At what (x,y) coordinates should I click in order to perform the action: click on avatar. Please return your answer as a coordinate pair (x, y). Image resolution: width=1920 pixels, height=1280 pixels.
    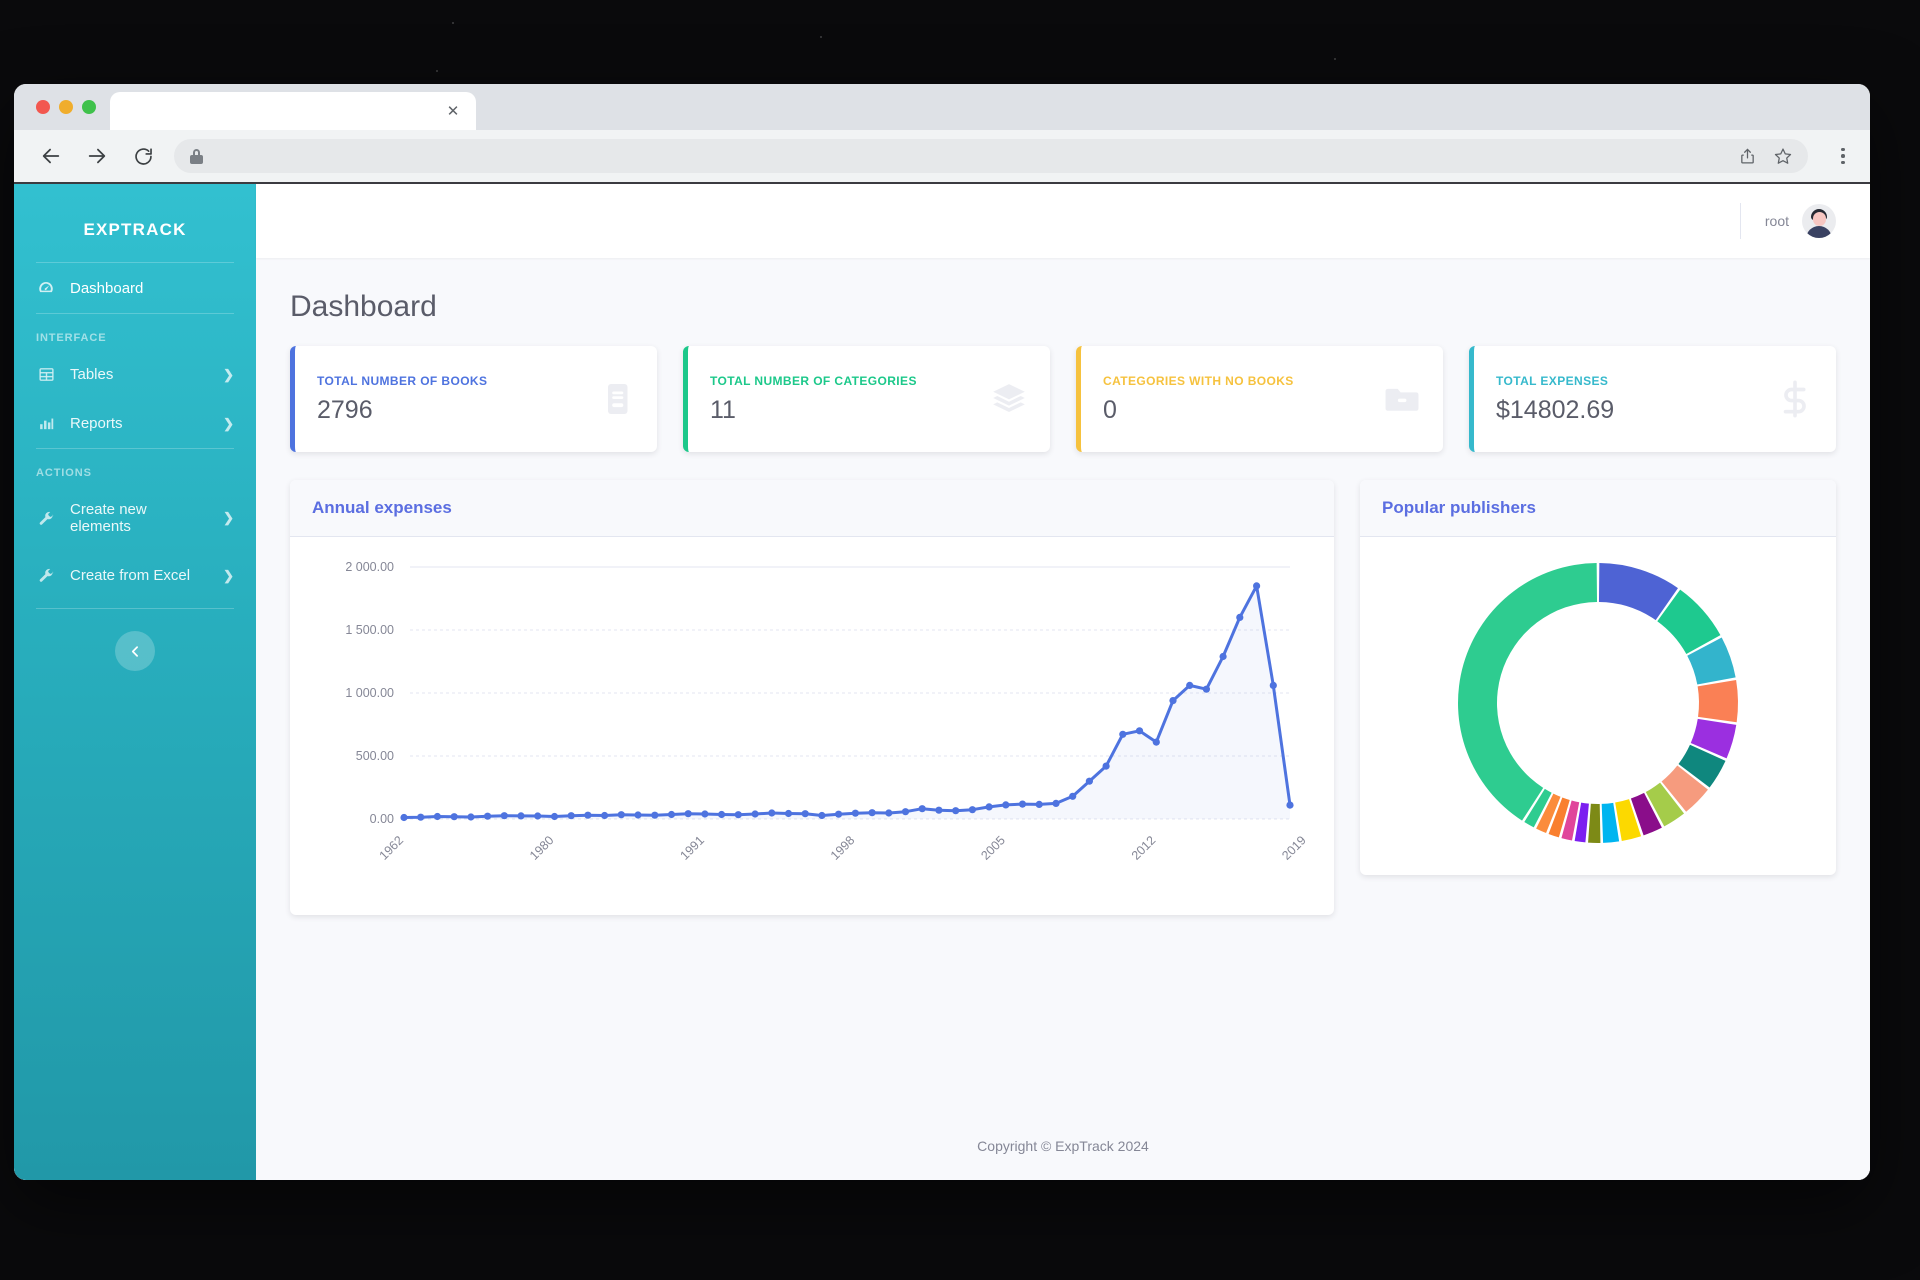
    Looking at the image, I should click on (1819, 221).